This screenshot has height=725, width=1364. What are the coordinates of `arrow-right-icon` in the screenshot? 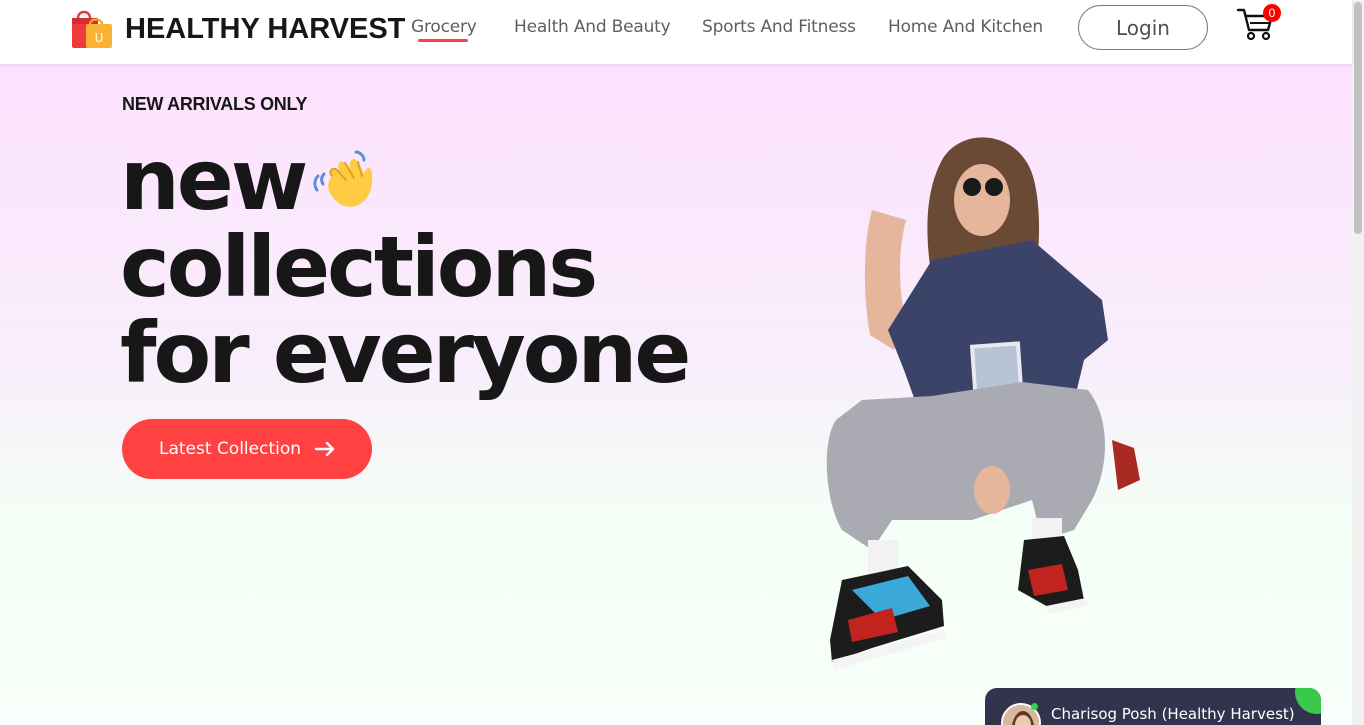 It's located at (325, 449).